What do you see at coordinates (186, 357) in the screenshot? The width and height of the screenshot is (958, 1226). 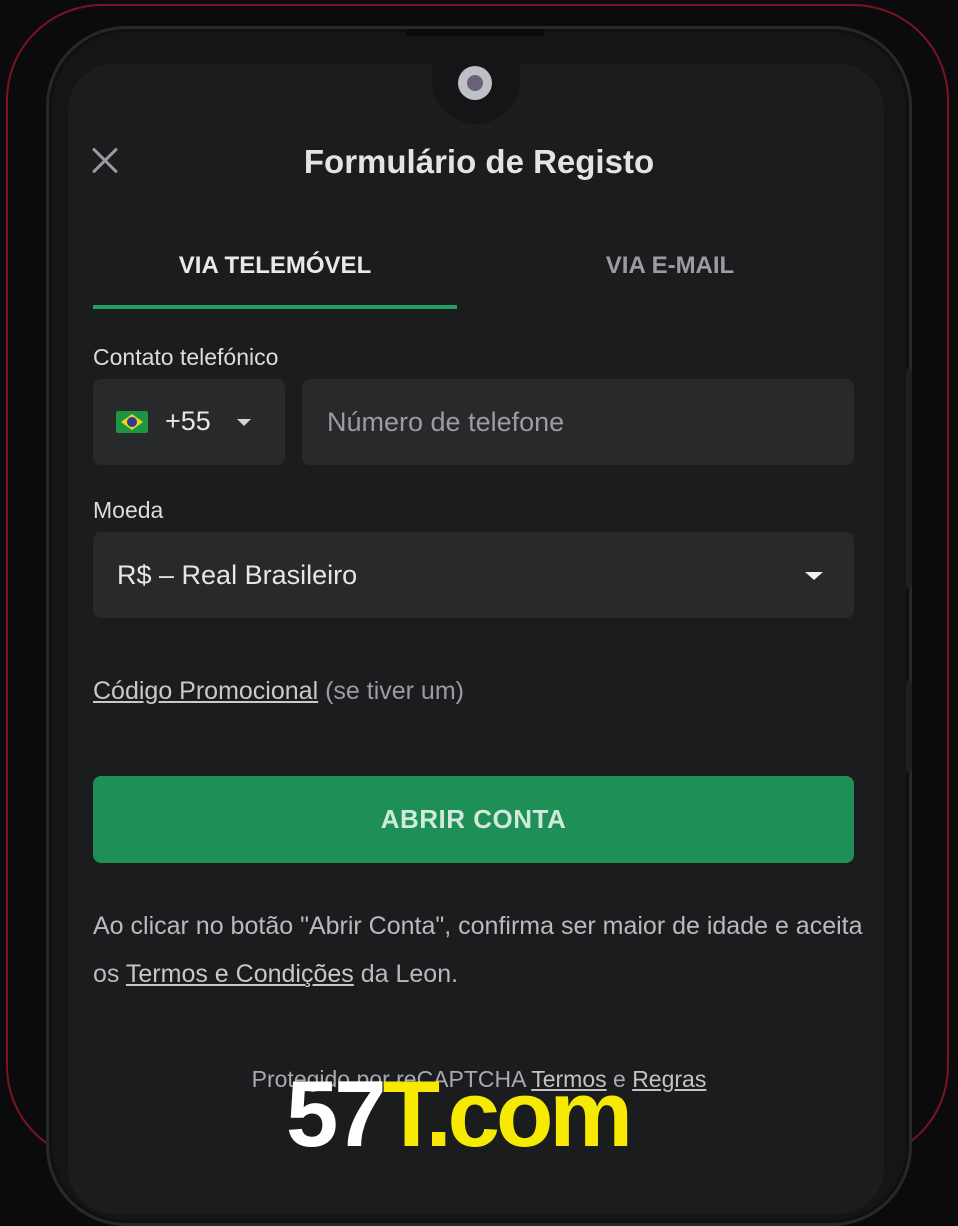 I see `phone-field-label: Contato telefónico` at bounding box center [186, 357].